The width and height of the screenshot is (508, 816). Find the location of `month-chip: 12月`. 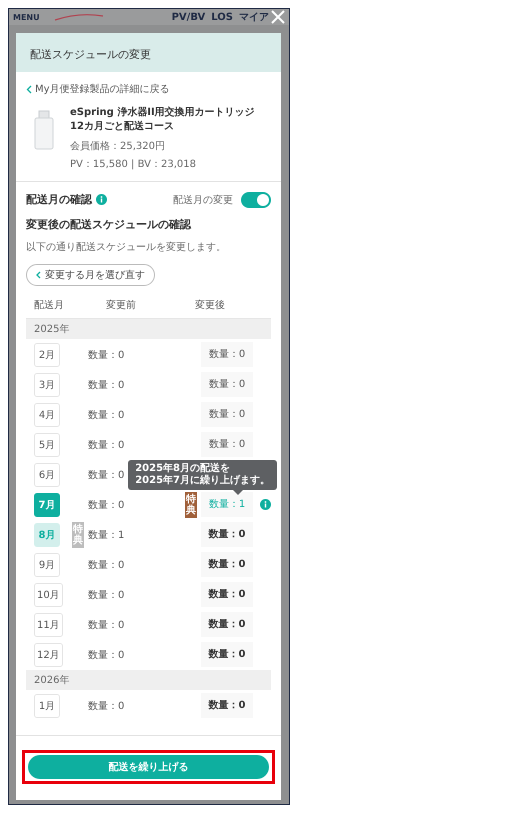

month-chip: 12月 is located at coordinates (48, 654).